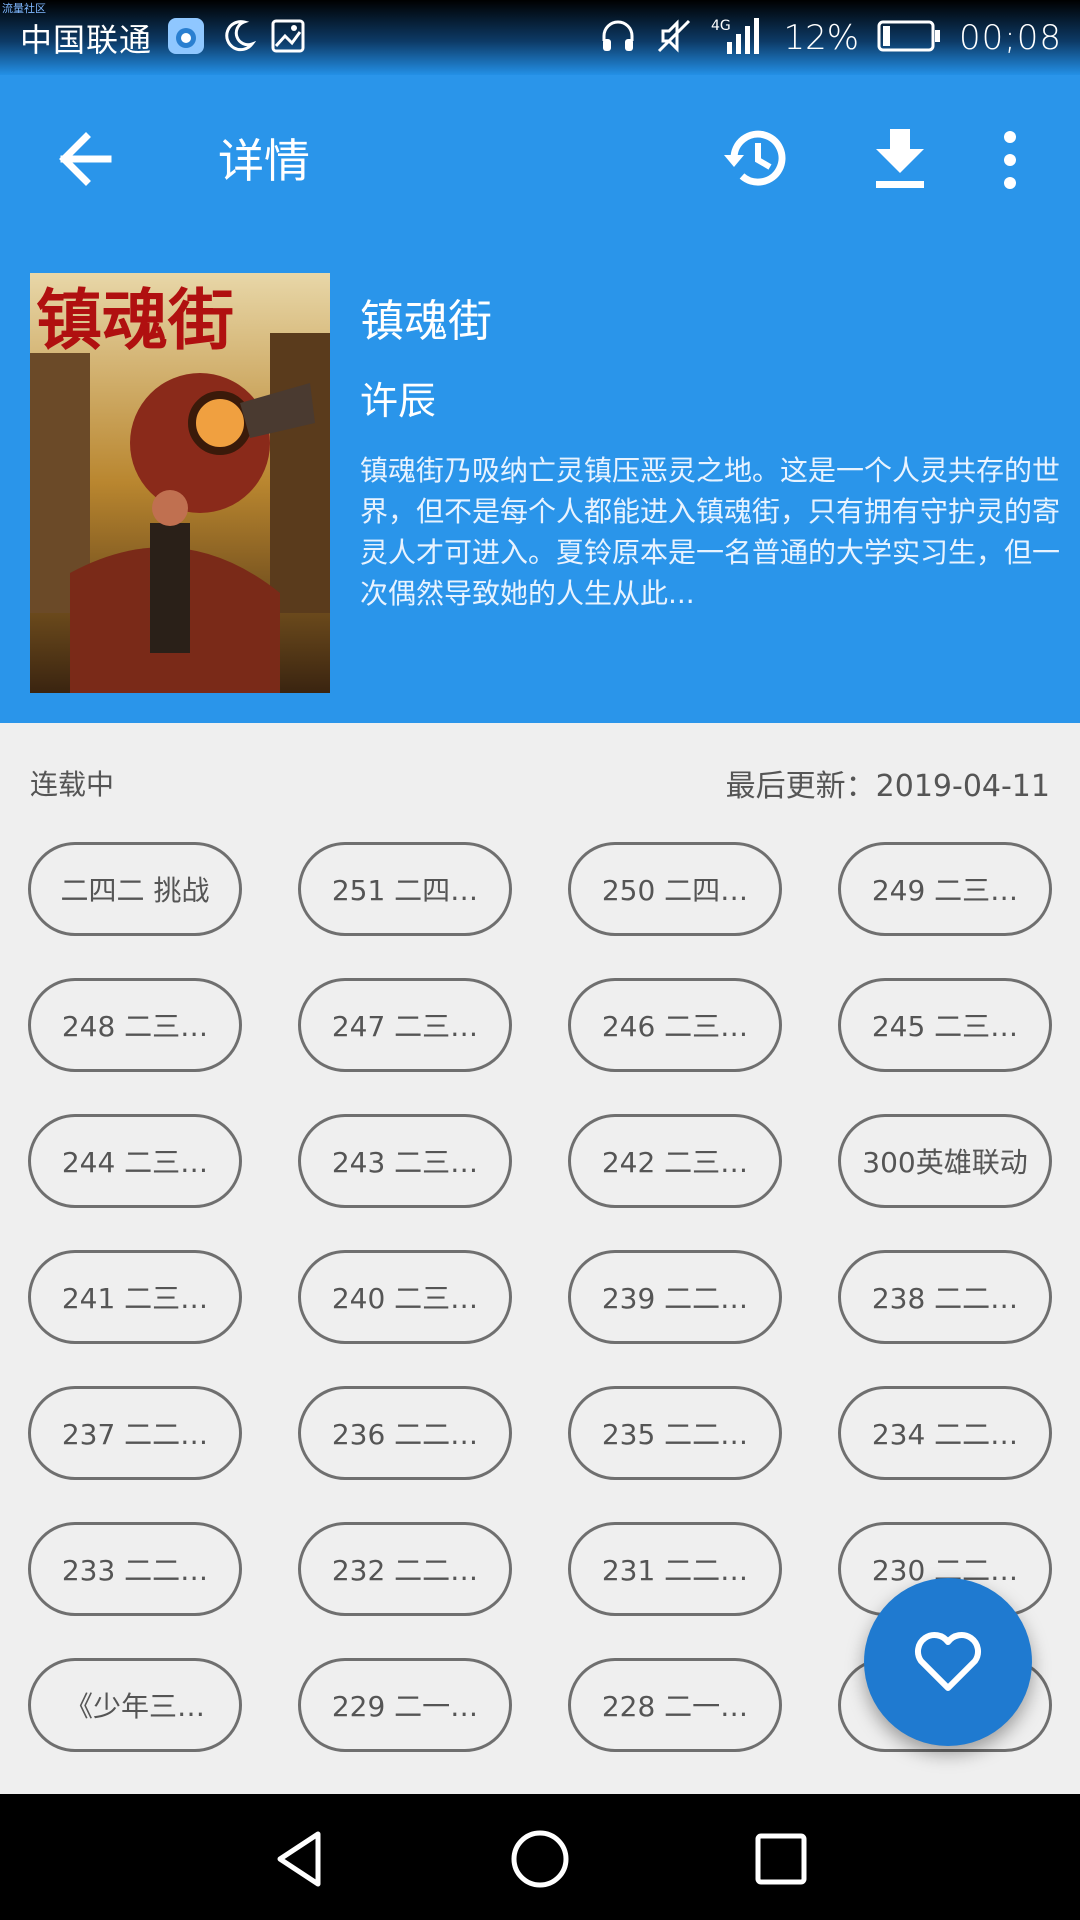 The height and width of the screenshot is (1920, 1080). What do you see at coordinates (781, 1859) in the screenshot?
I see `nav-recent-icon` at bounding box center [781, 1859].